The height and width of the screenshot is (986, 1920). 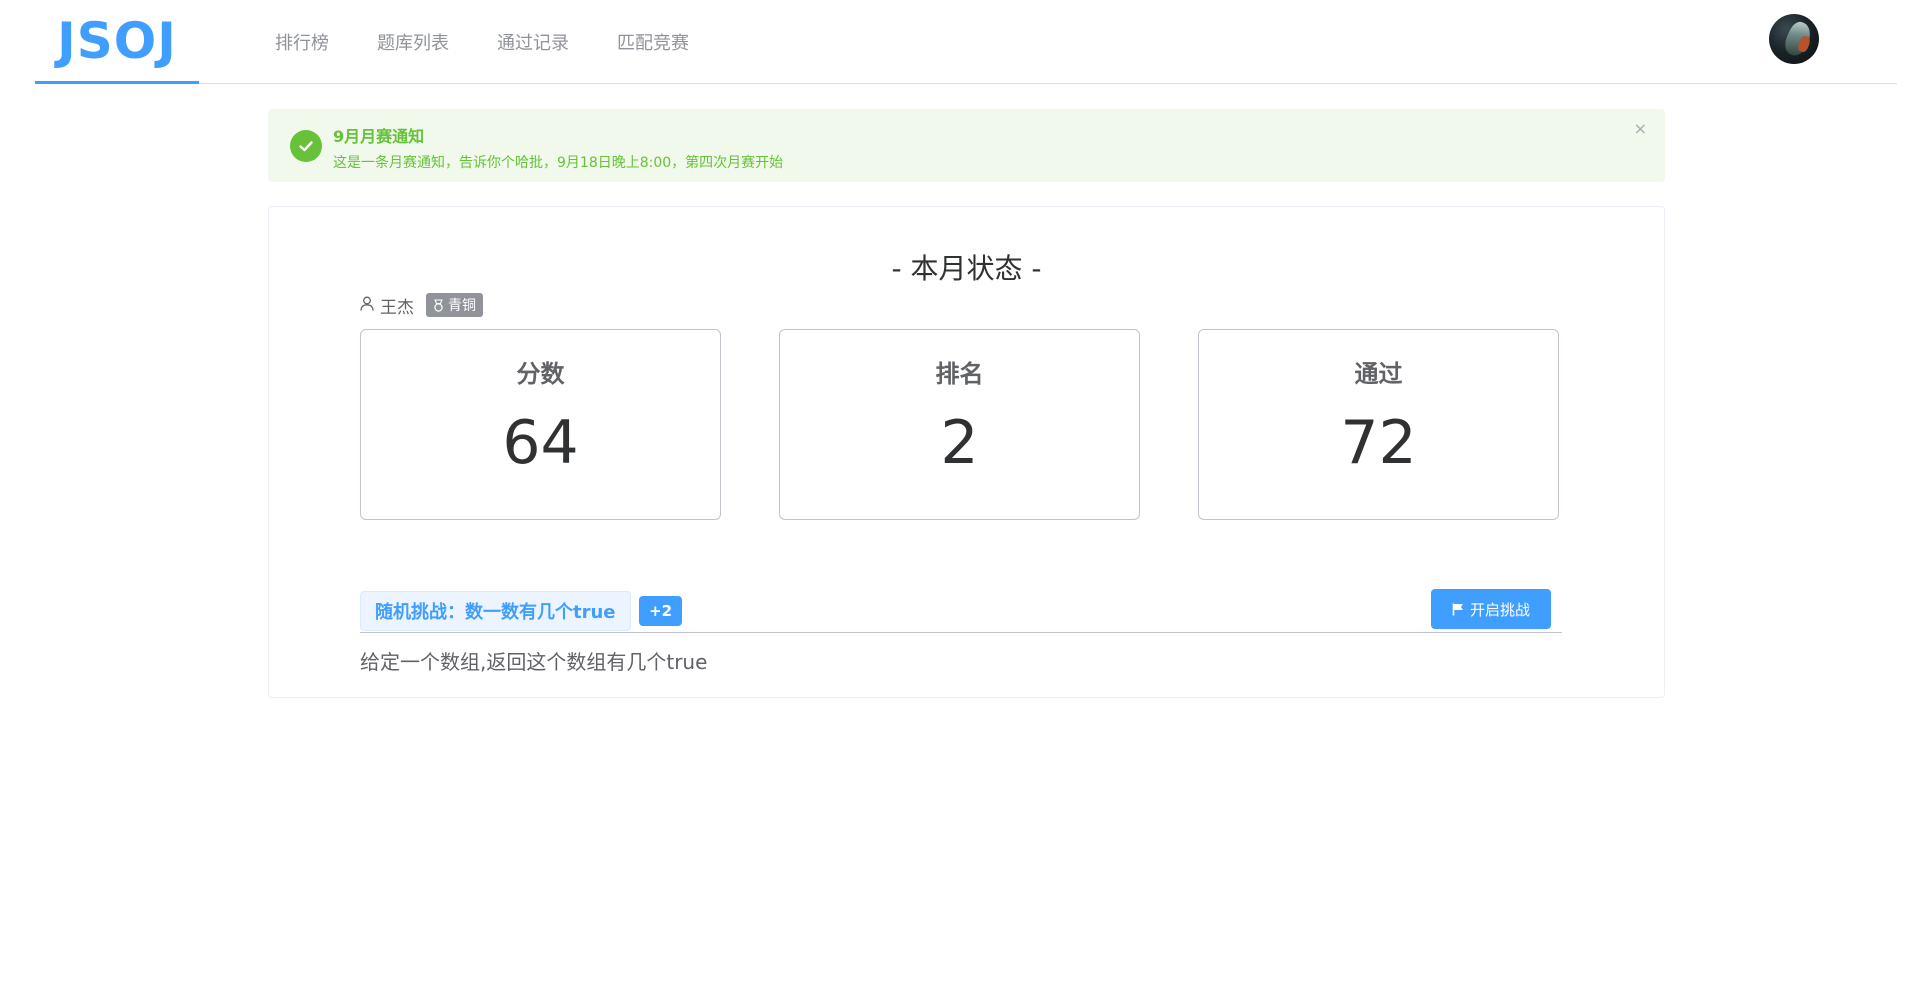 What do you see at coordinates (397, 307) in the screenshot?
I see `user-name: 王杰` at bounding box center [397, 307].